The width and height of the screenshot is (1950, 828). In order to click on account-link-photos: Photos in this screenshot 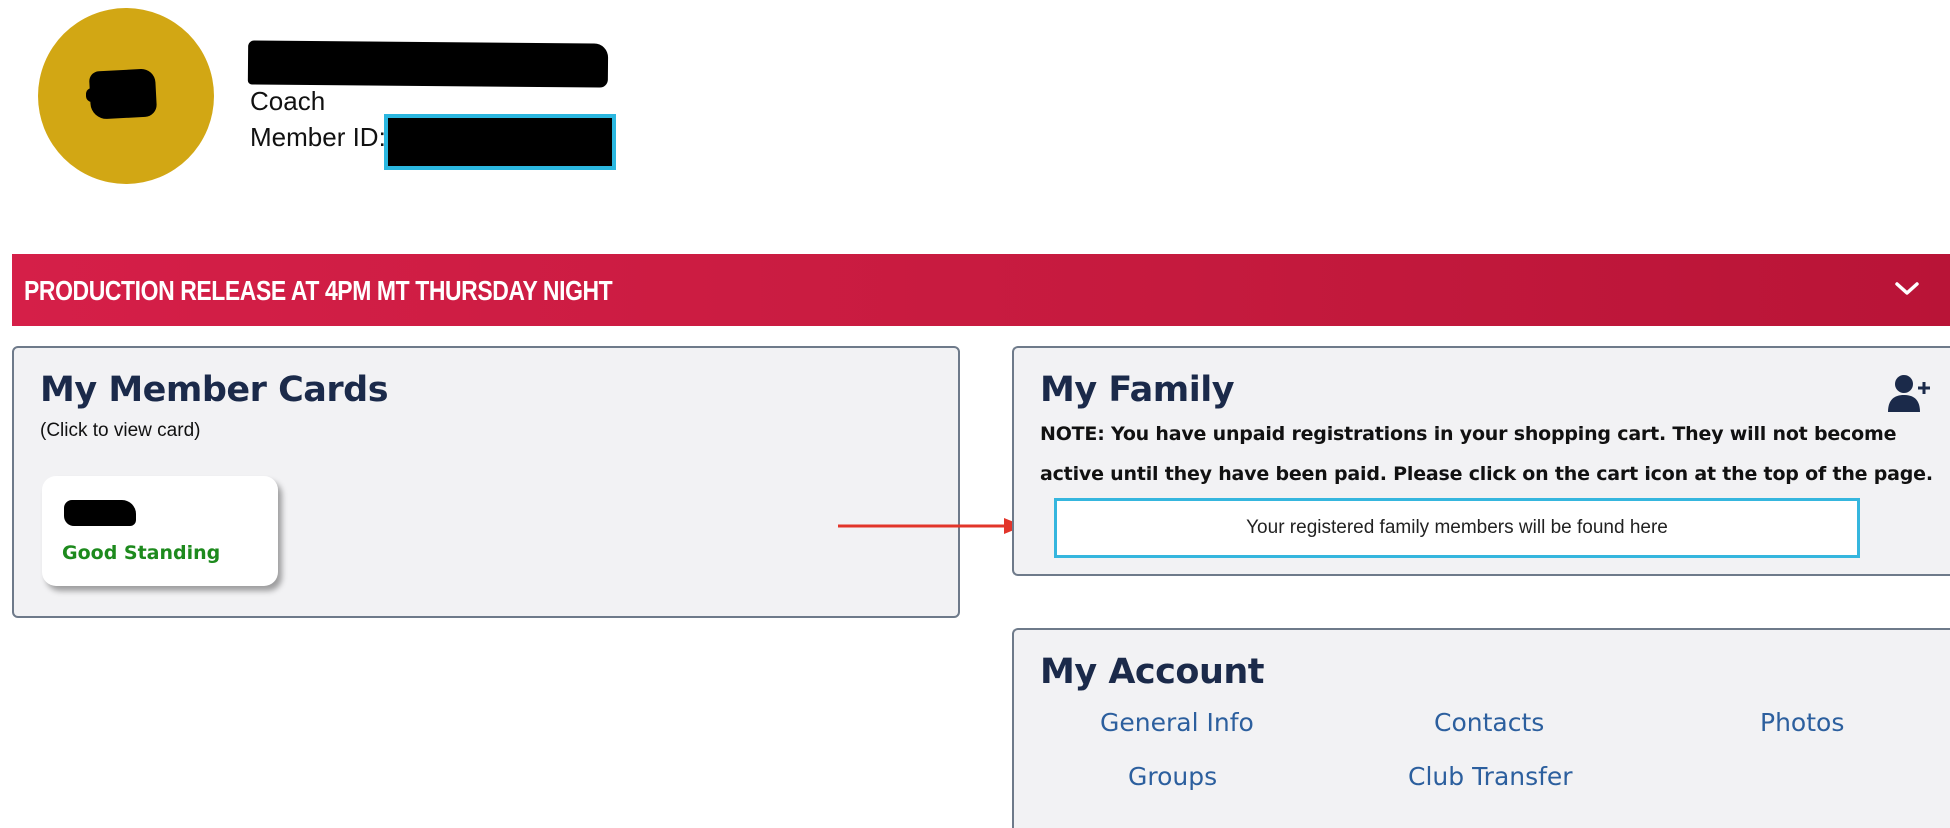, I will do `click(1802, 722)`.